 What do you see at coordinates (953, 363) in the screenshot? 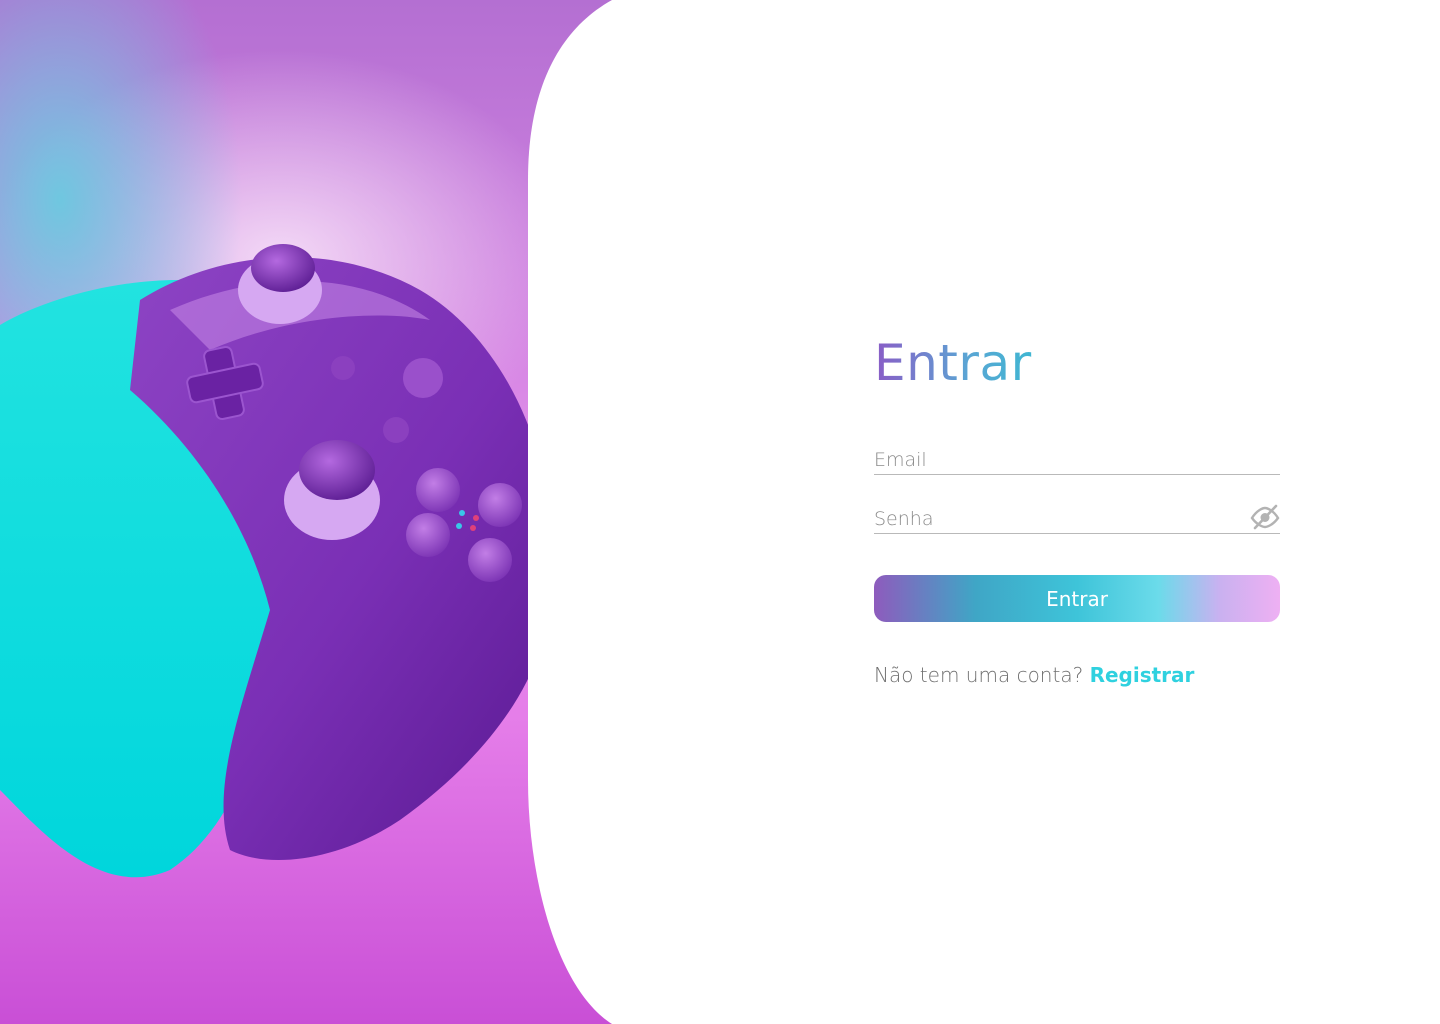
I see `page-title: Entrar` at bounding box center [953, 363].